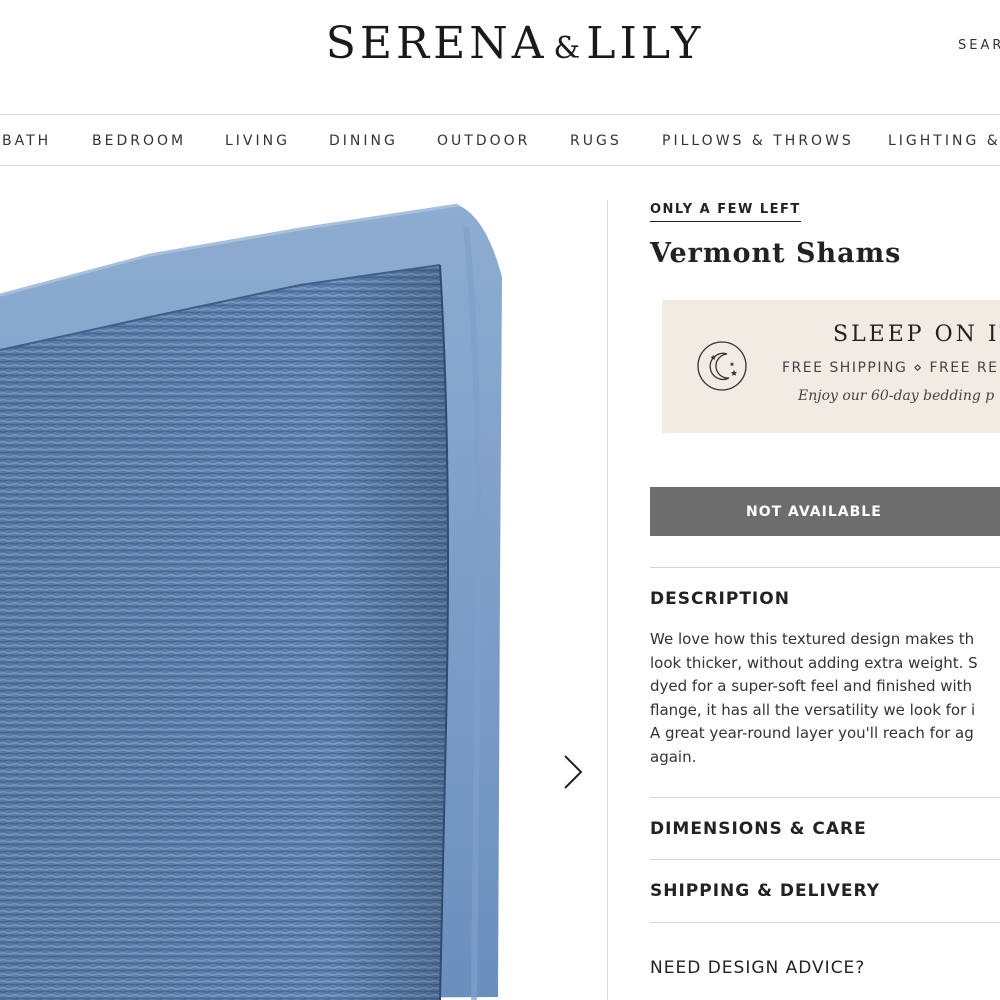  I want to click on design-advice-link: NEED DESIGN ADVICE?, so click(757, 968).